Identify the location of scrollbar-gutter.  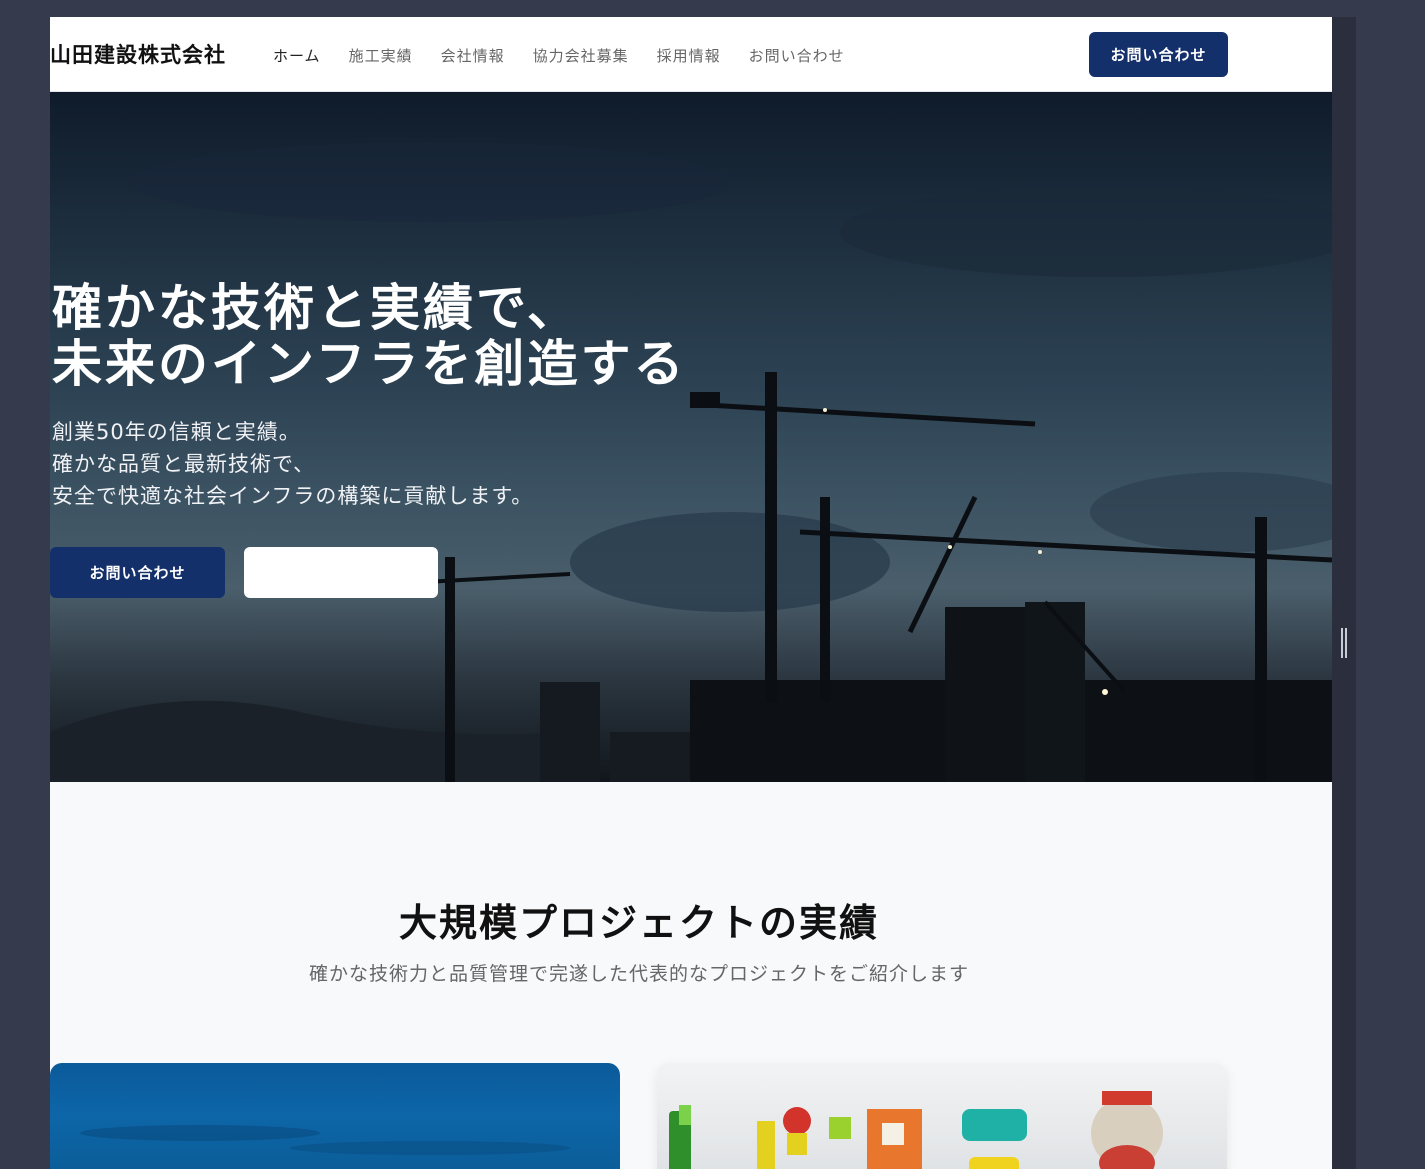
(1344, 593).